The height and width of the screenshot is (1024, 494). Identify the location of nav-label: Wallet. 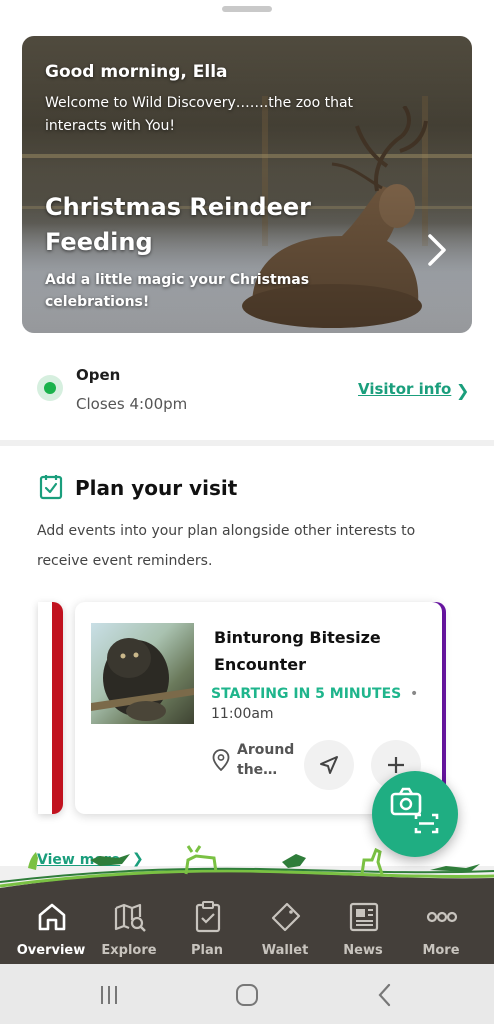
(285, 950).